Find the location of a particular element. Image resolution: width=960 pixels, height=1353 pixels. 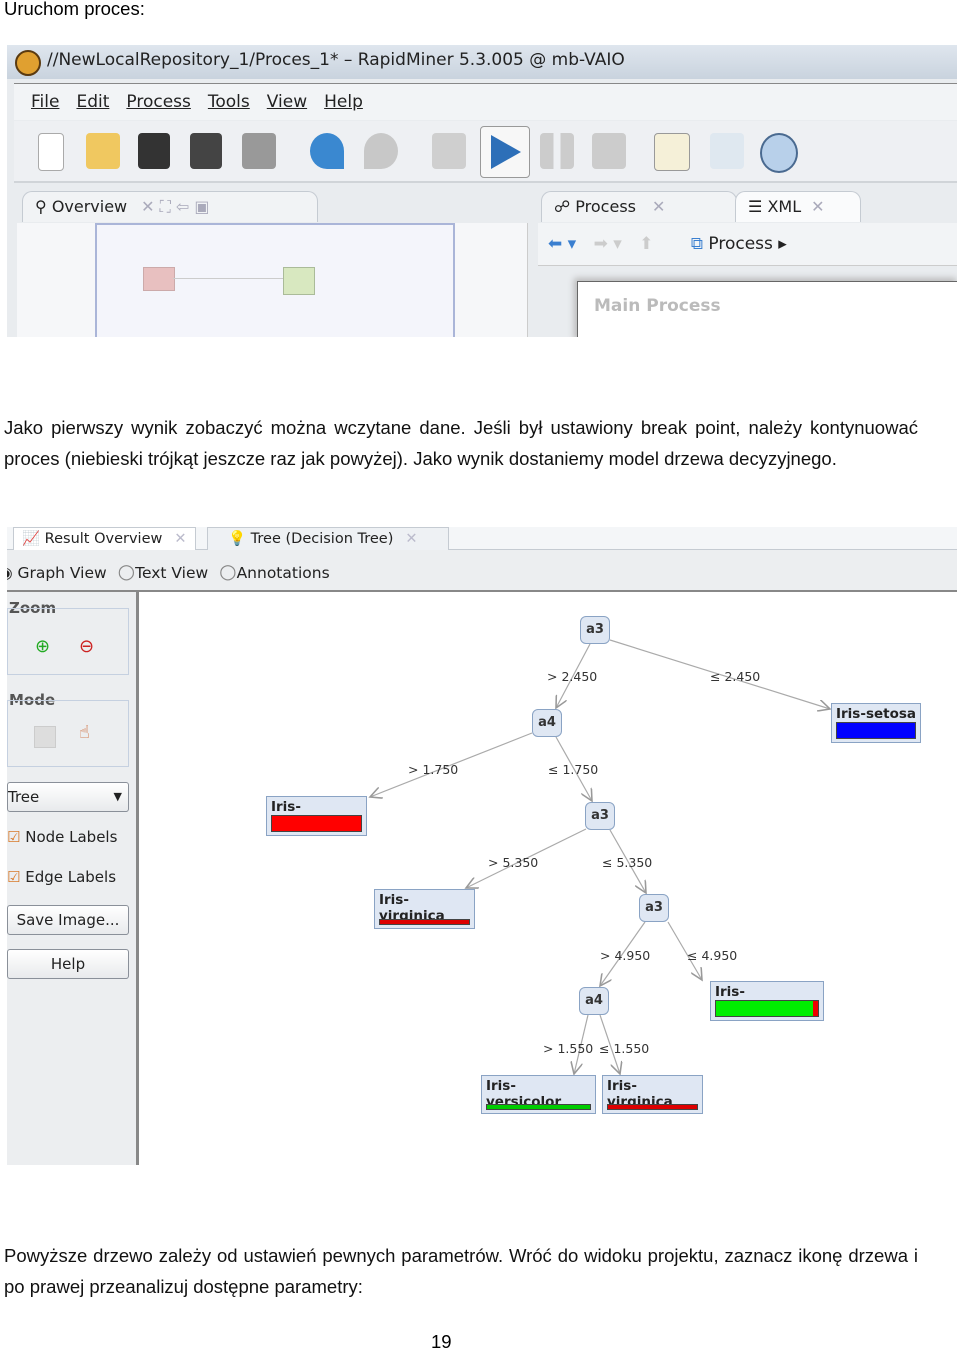

edge-label: > 5.350 is located at coordinates (513, 862).